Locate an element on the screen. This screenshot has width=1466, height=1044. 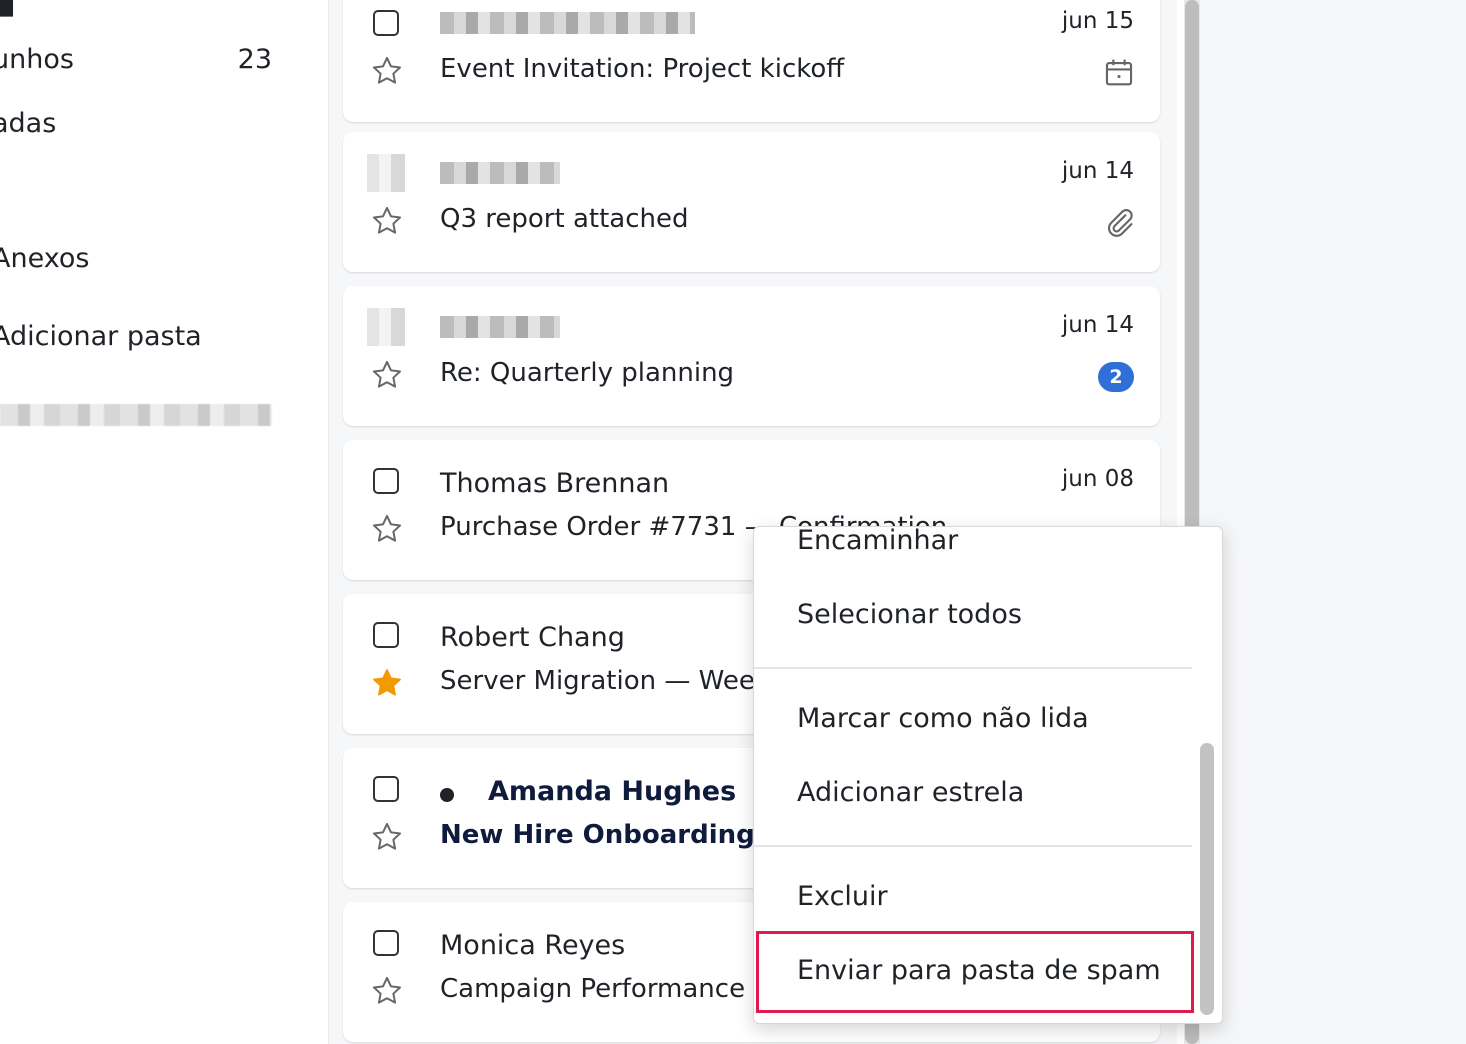
email-subject: Event Invitation: Project kickoff is located at coordinates (642, 69).